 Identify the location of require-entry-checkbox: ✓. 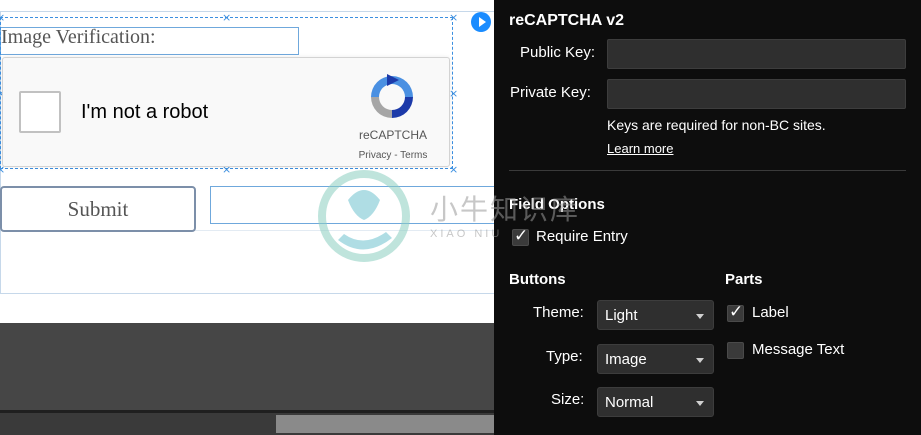
(520, 236).